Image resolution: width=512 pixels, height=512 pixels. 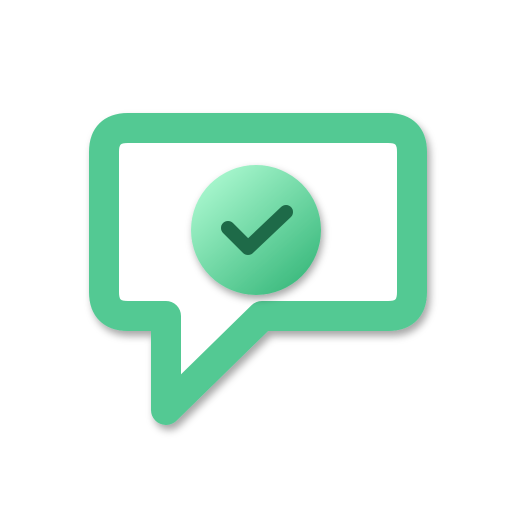 I want to click on check-badge-circle, so click(x=256, y=230).